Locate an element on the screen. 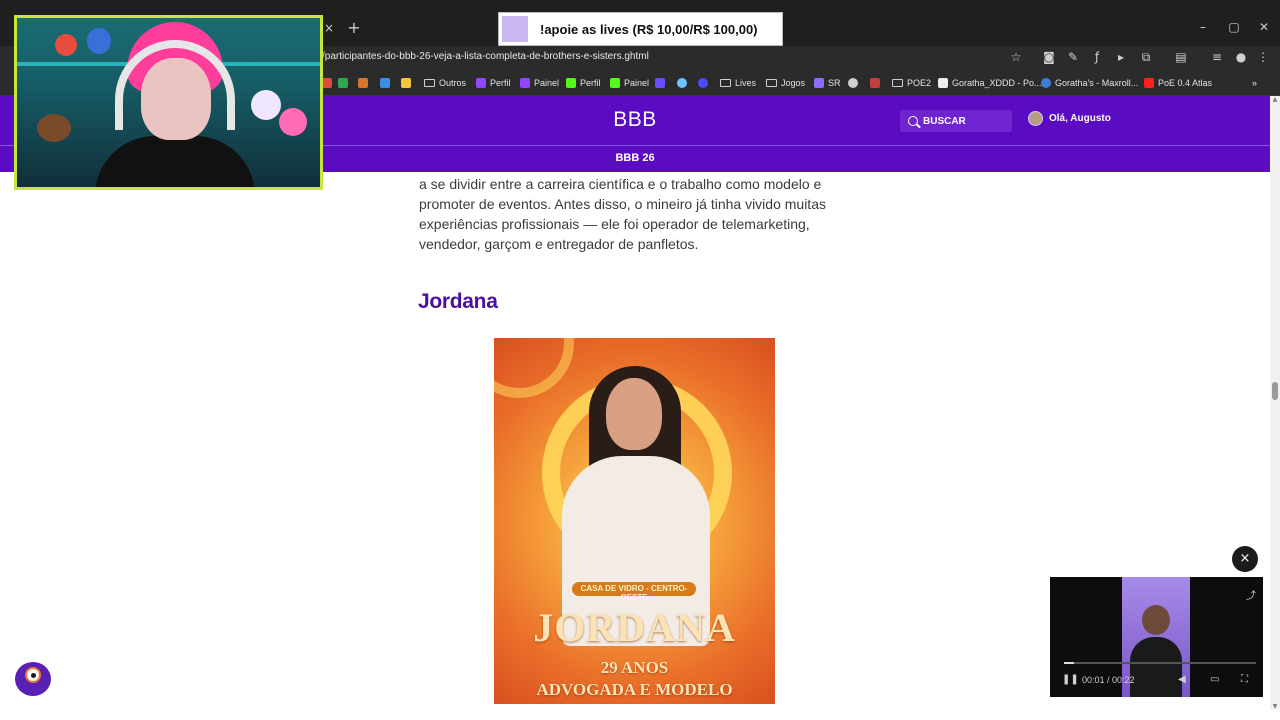 The width and height of the screenshot is (1280, 720). drive-icon is located at coordinates (408, 83).